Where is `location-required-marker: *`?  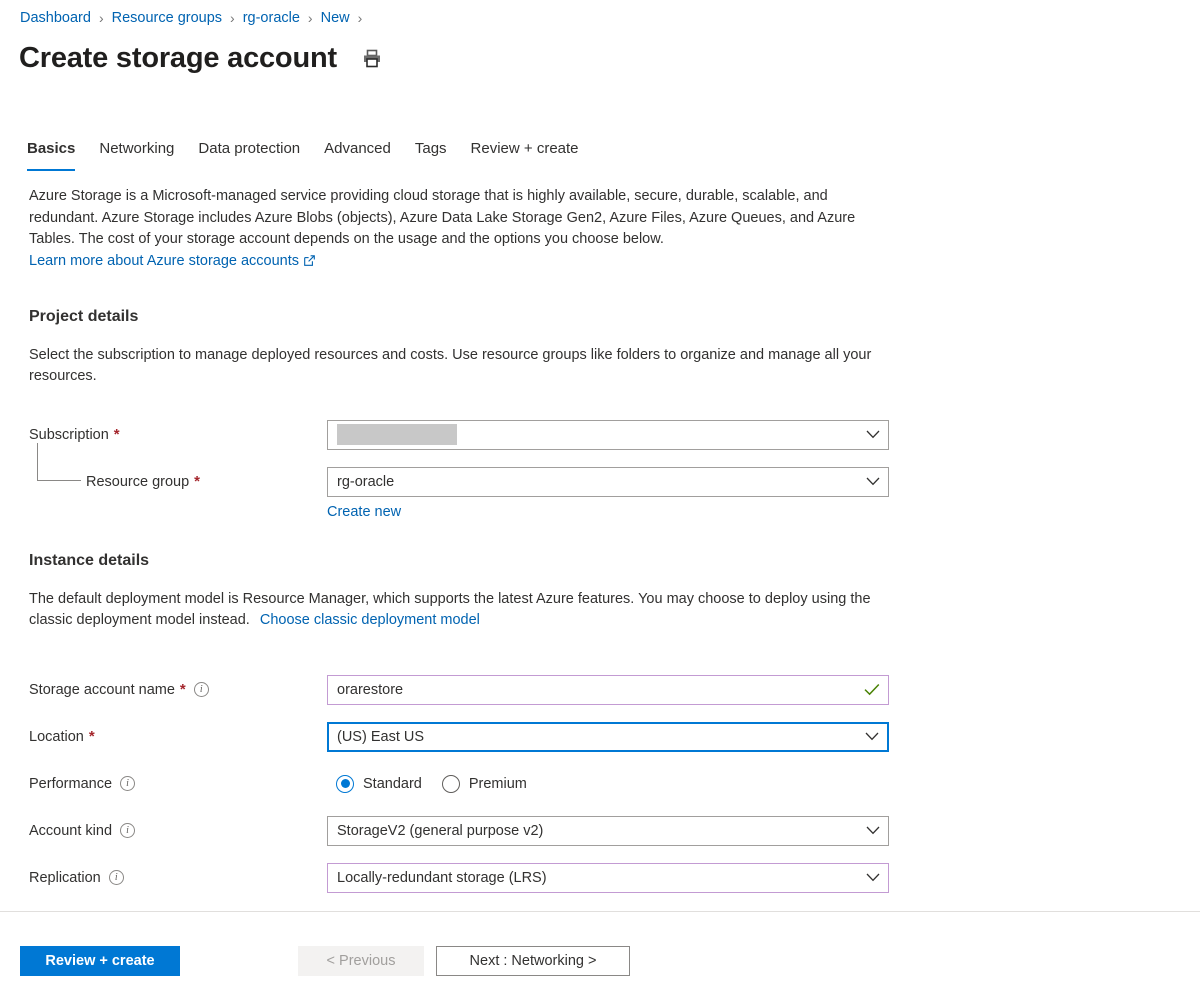 location-required-marker: * is located at coordinates (91, 736).